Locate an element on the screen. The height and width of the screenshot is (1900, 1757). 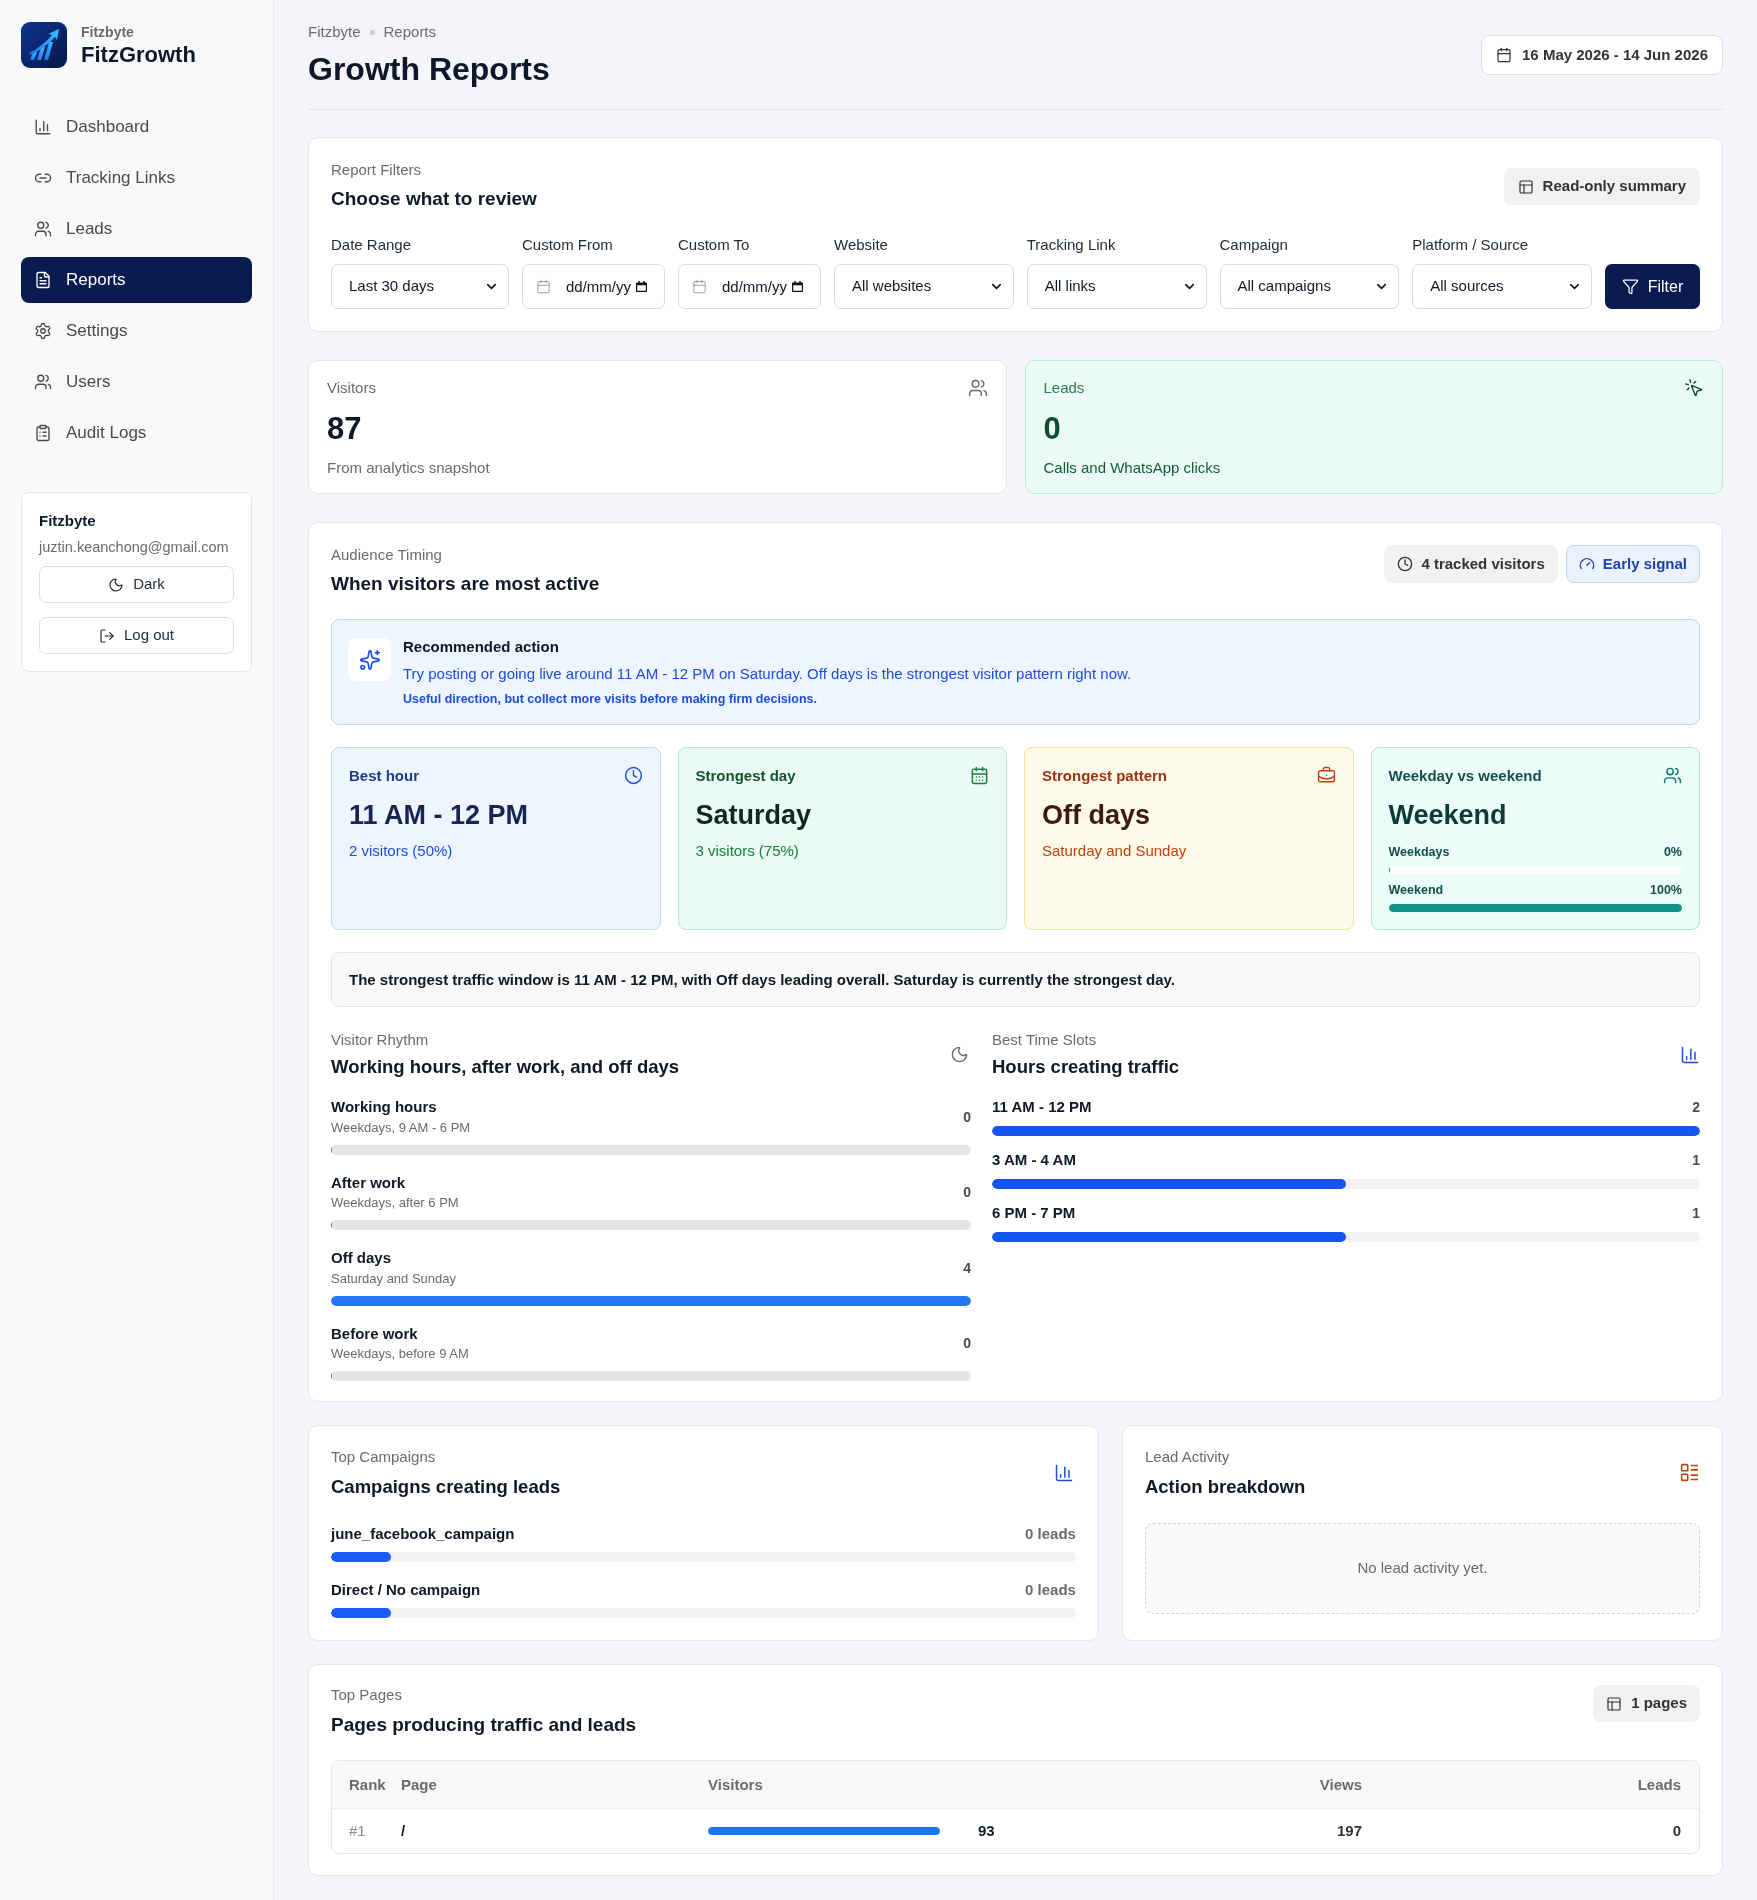
table-cell: / is located at coordinates (403, 1830).